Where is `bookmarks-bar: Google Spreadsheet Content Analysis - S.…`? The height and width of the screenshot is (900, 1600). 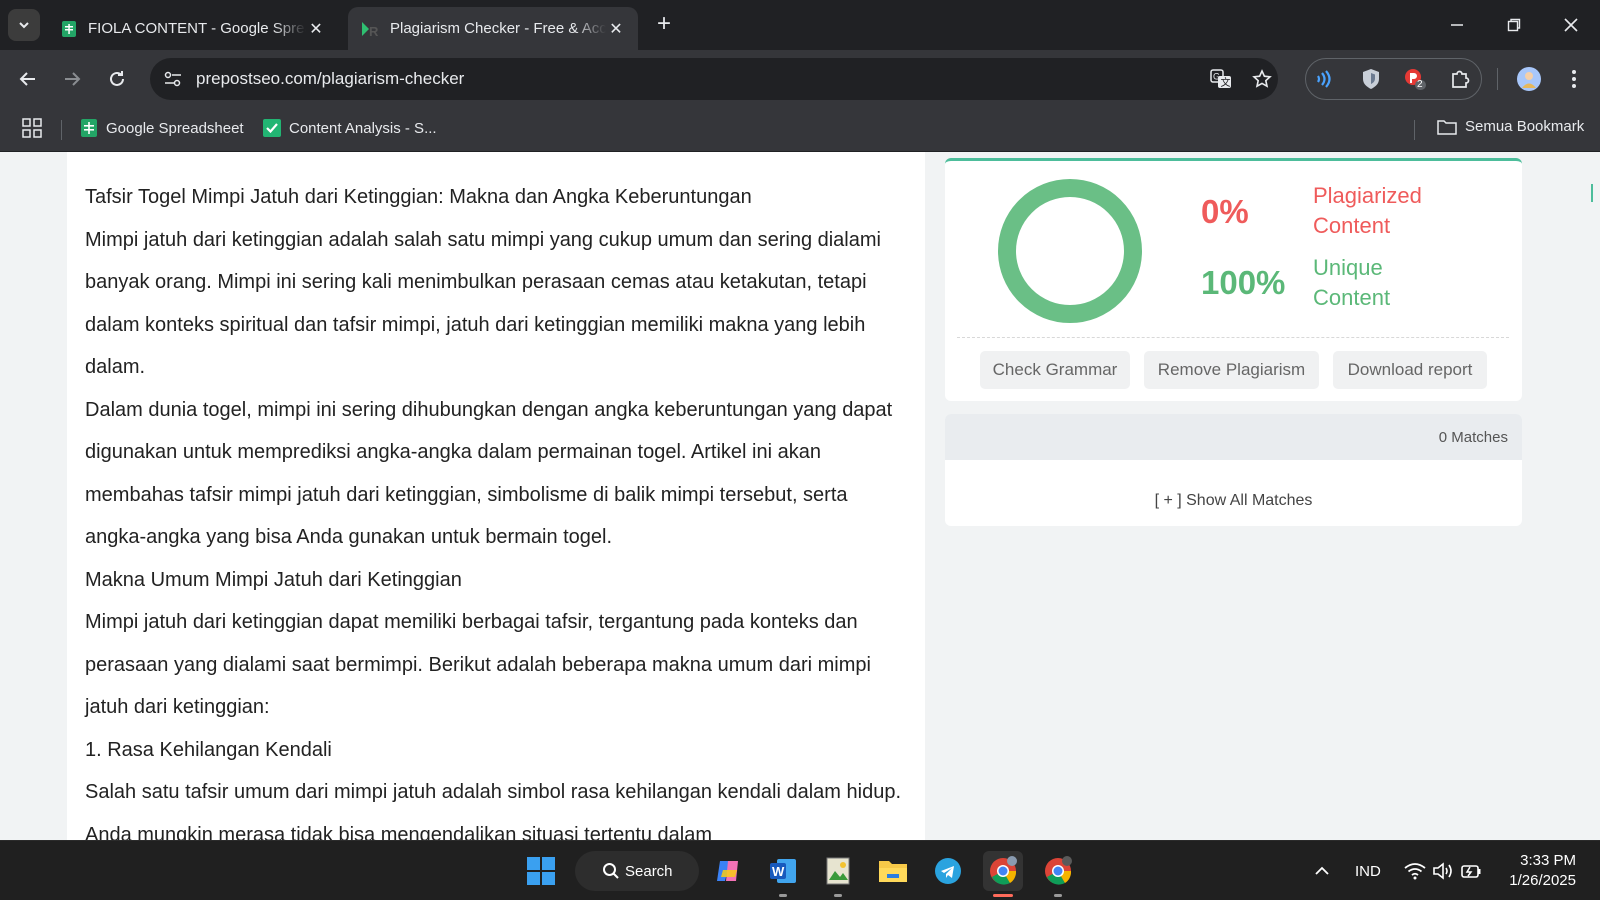
bookmarks-bar: Google Spreadsheet Content Analysis - S.… is located at coordinates (800, 129).